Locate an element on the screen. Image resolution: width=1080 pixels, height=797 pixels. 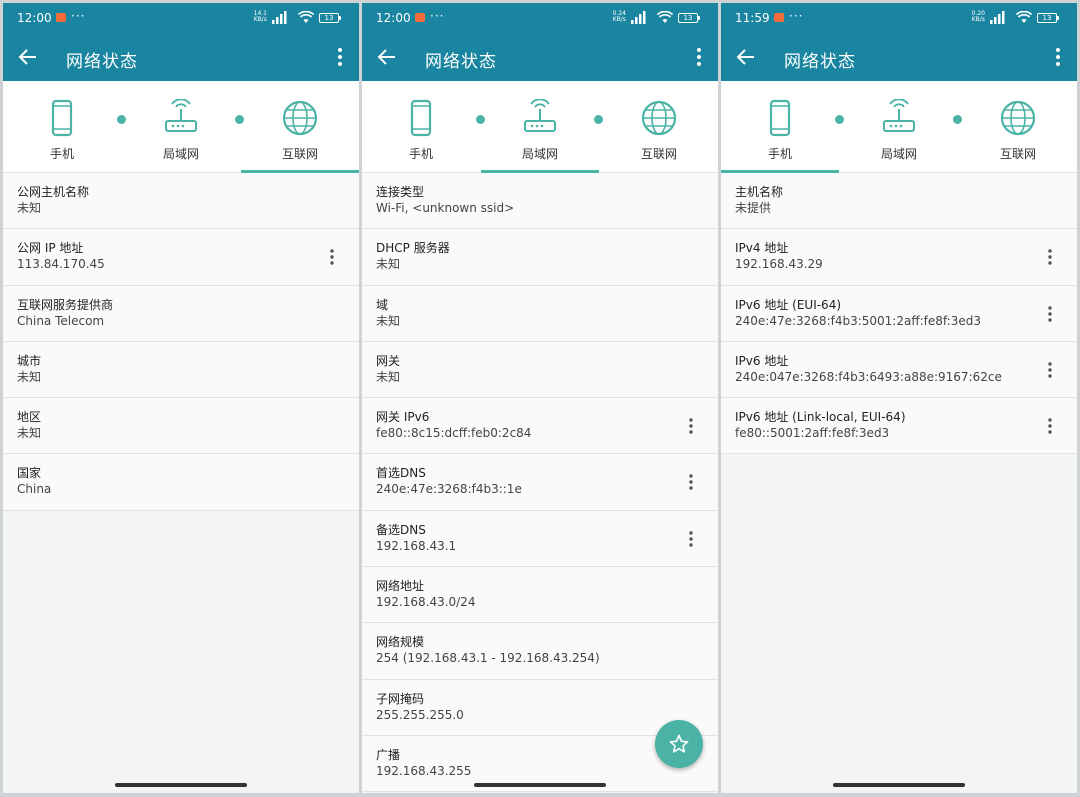
list-item: 国家 China is located at coordinates (181, 482).